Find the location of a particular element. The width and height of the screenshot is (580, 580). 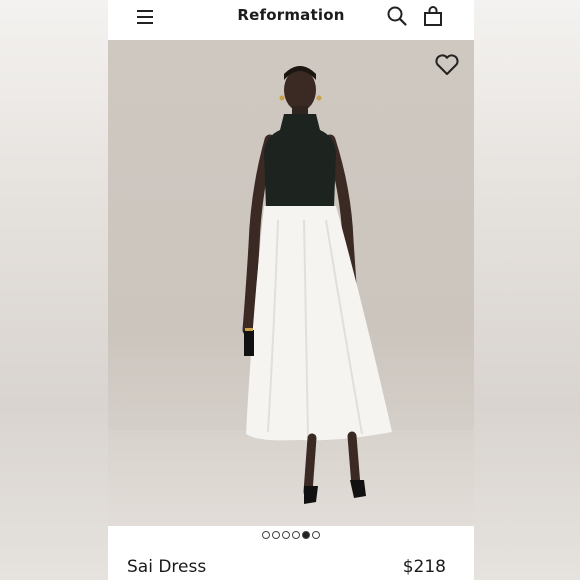

search-icon is located at coordinates (397, 16).